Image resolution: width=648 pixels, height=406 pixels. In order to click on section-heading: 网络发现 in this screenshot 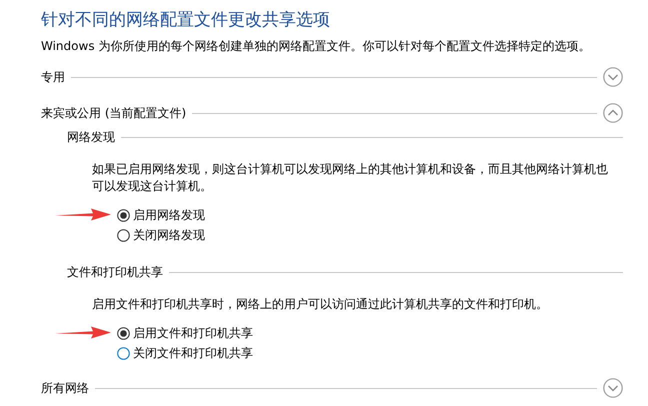, I will do `click(91, 137)`.